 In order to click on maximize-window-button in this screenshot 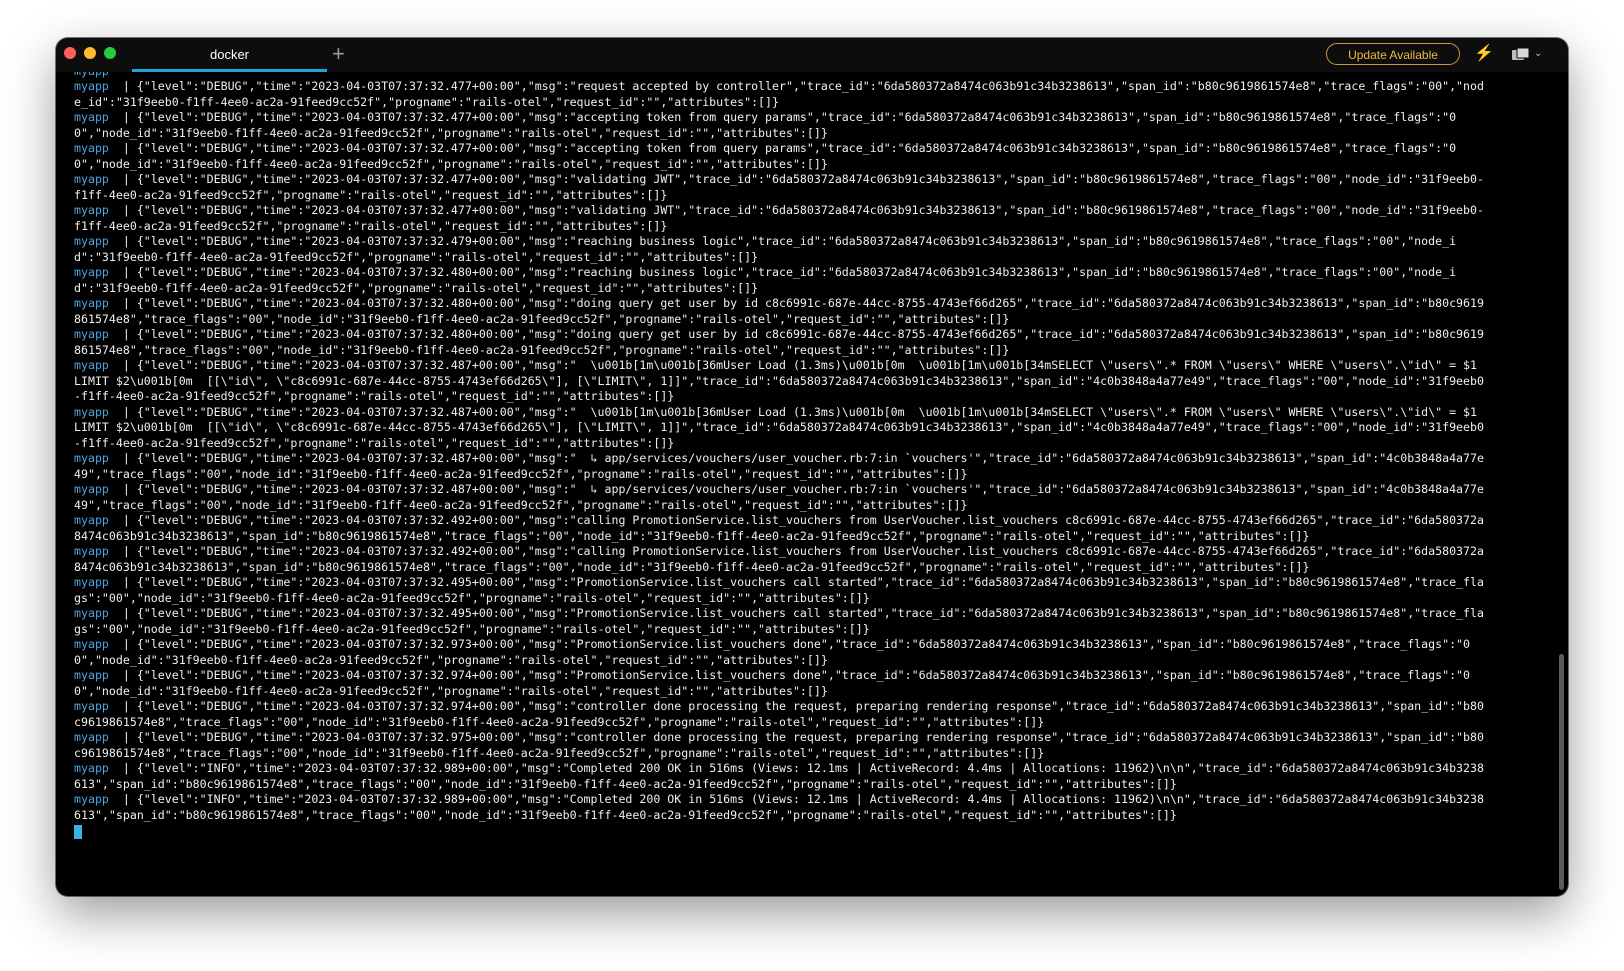, I will do `click(110, 53)`.